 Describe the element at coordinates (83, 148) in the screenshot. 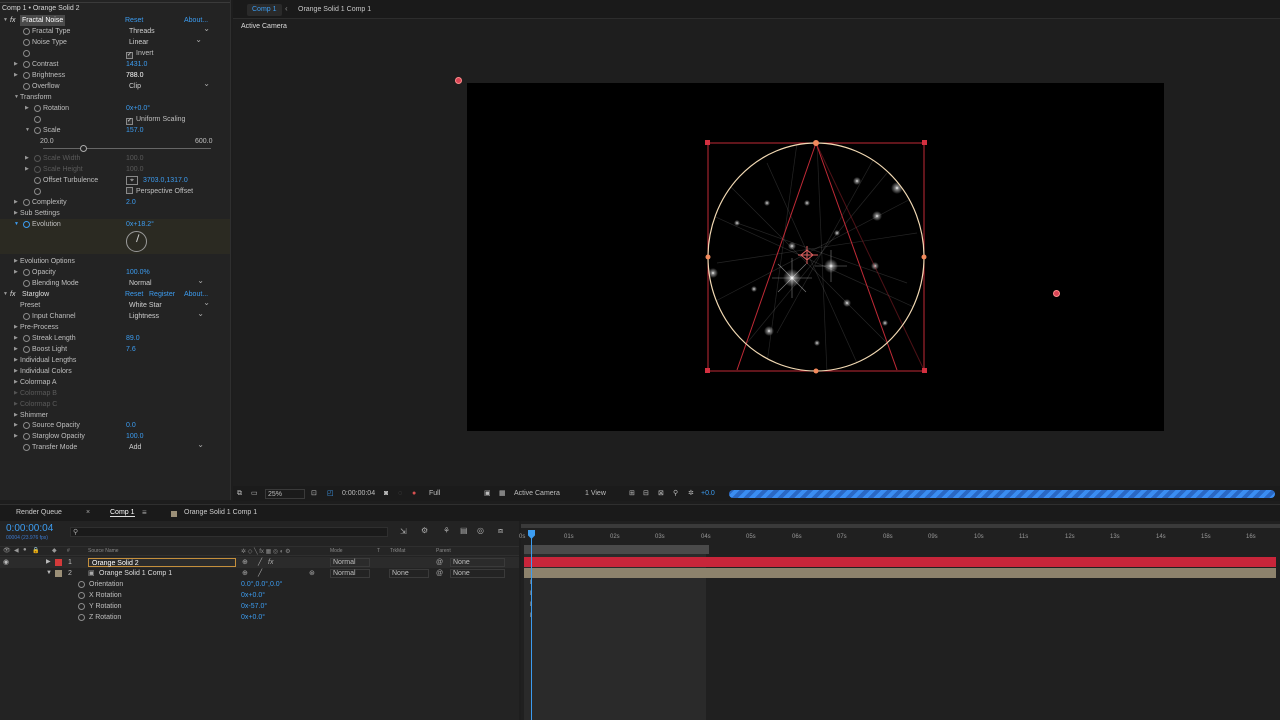

I see `scale-slider-handle` at that location.